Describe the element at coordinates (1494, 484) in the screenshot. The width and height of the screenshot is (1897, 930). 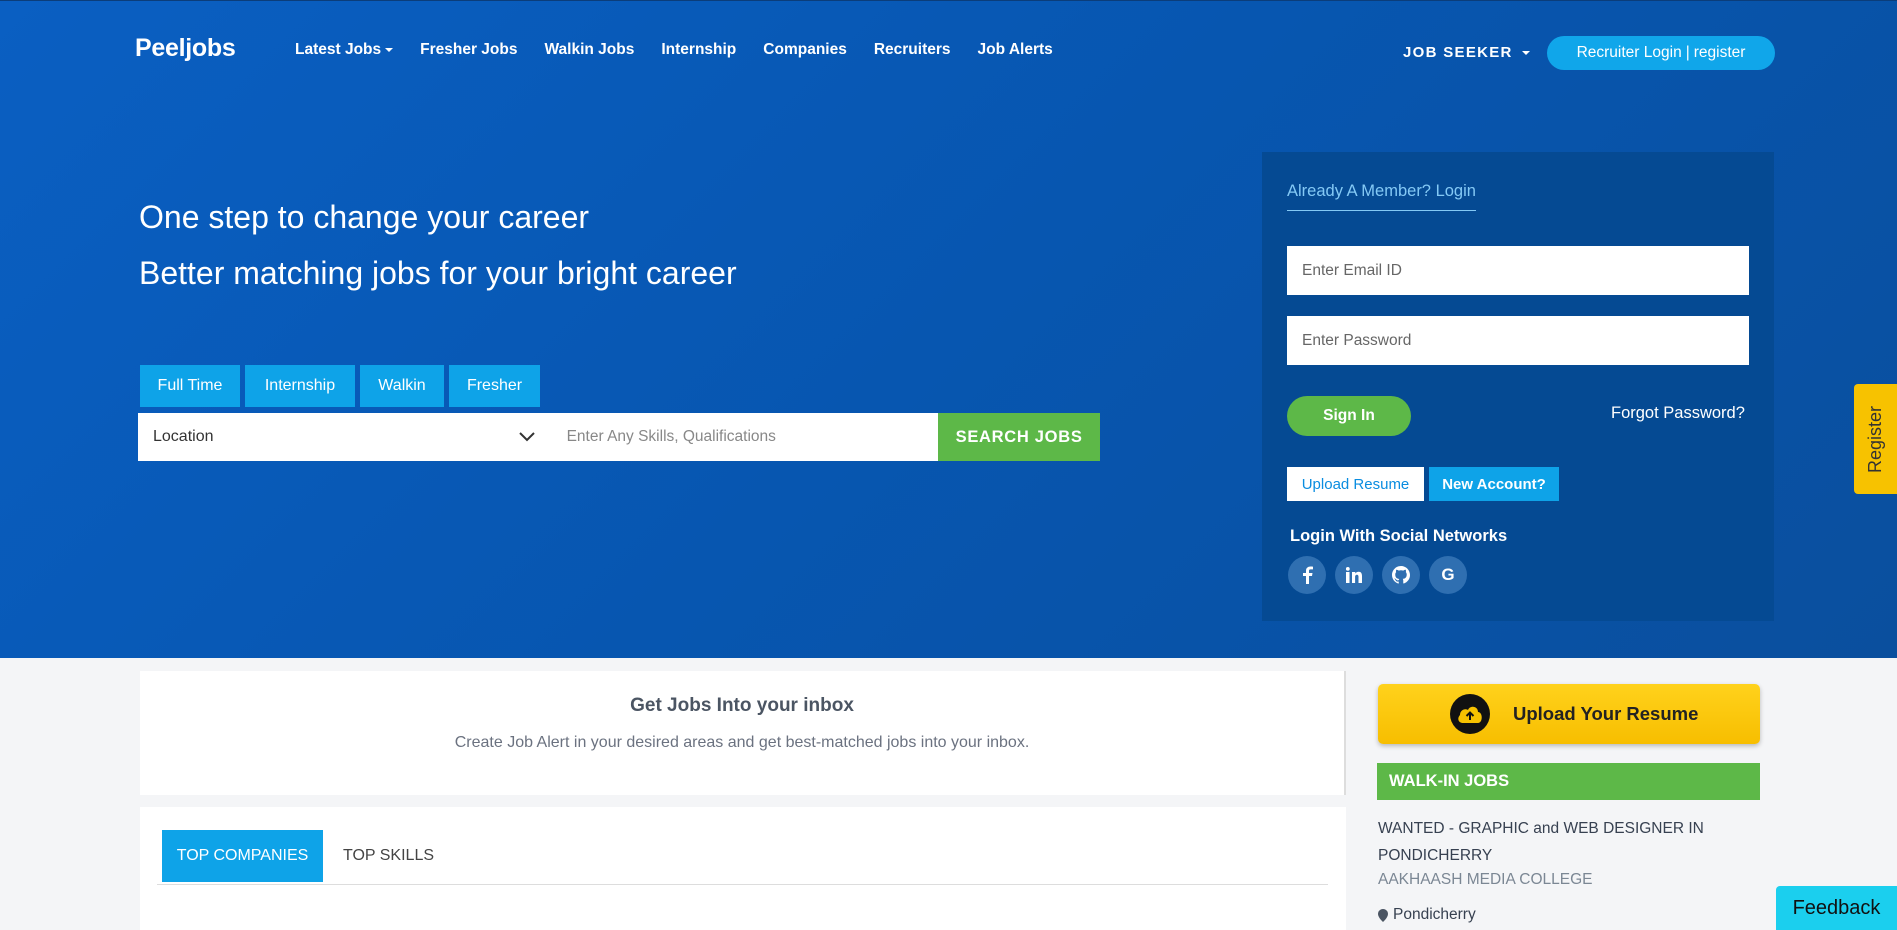
I see `new-account-button: New Account?` at that location.